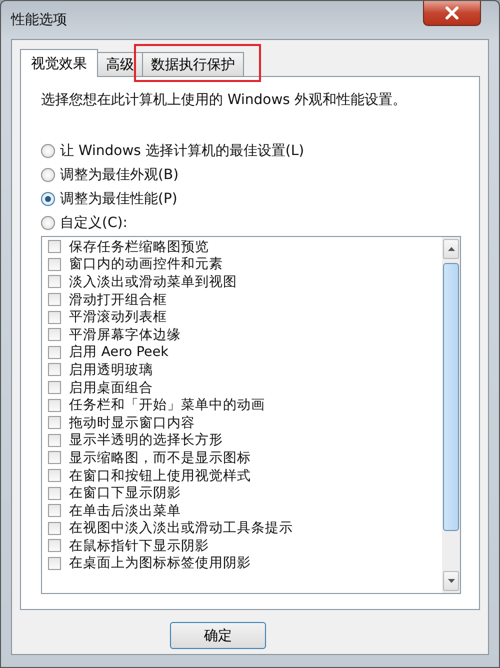 The height and width of the screenshot is (668, 500). What do you see at coordinates (160, 457) in the screenshot?
I see `effect-label: 显示缩略图，而不是显示图标` at bounding box center [160, 457].